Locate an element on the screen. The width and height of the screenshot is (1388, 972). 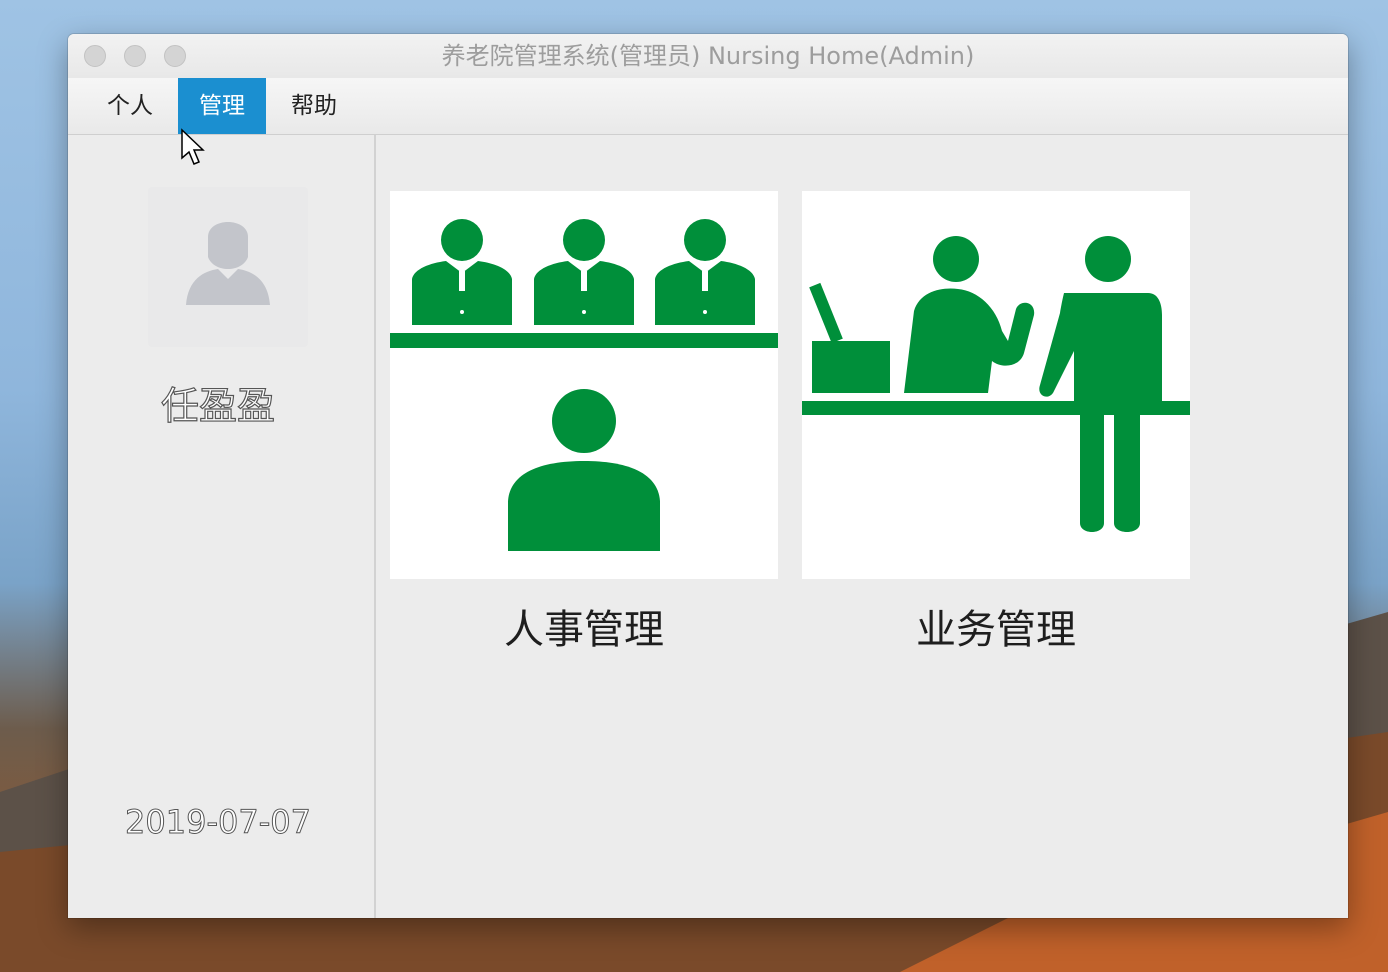
username-label: 任盈盈 is located at coordinates (217, 405).